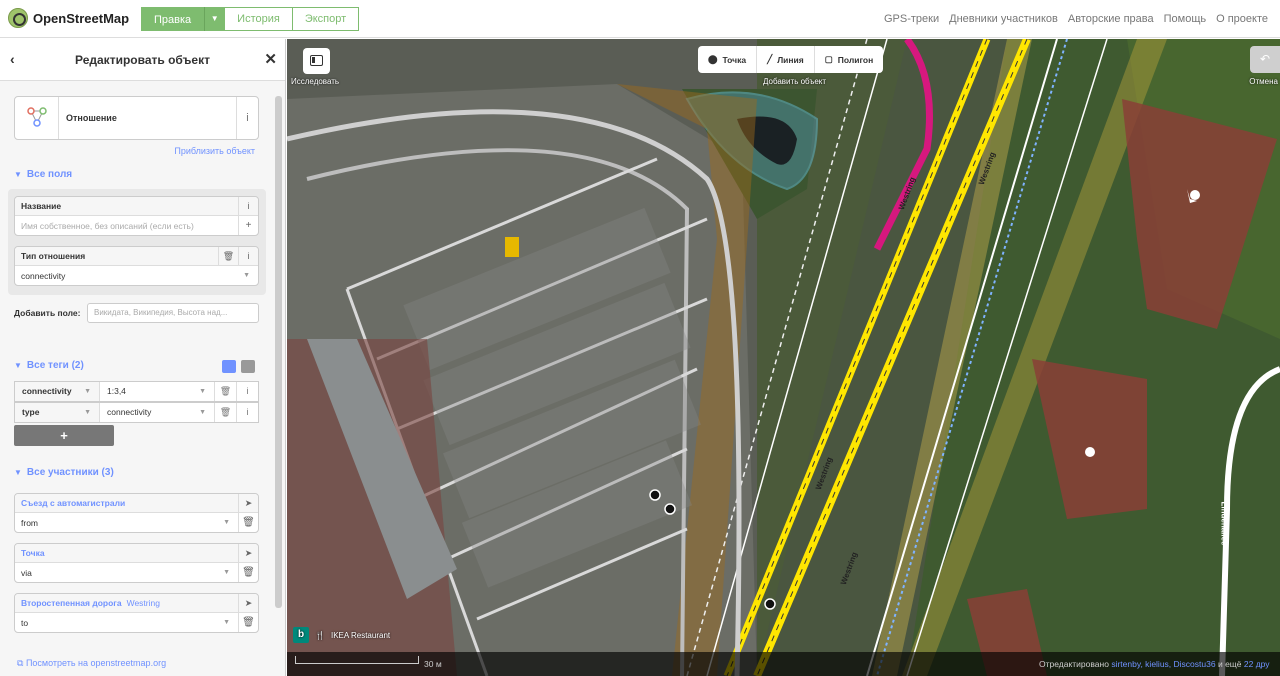  I want to click on editor-links: sirtenby, kielius, Discostu36, so click(1163, 664).